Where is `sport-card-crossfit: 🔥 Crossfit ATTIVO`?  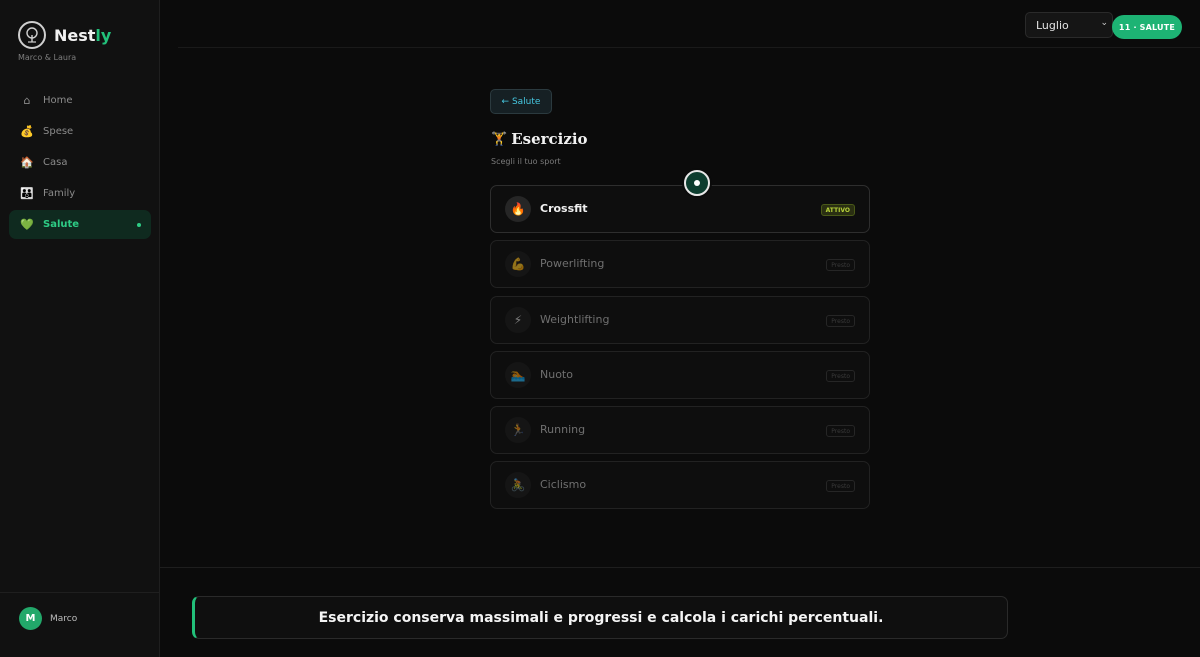 sport-card-crossfit: 🔥 Crossfit ATTIVO is located at coordinates (680, 209).